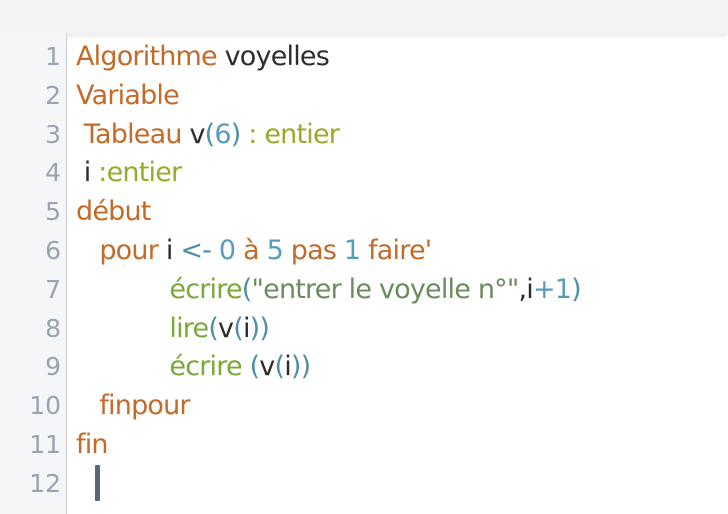  I want to click on code-line: écrire("entrer le voyelle n°",i+1), so click(328, 290).